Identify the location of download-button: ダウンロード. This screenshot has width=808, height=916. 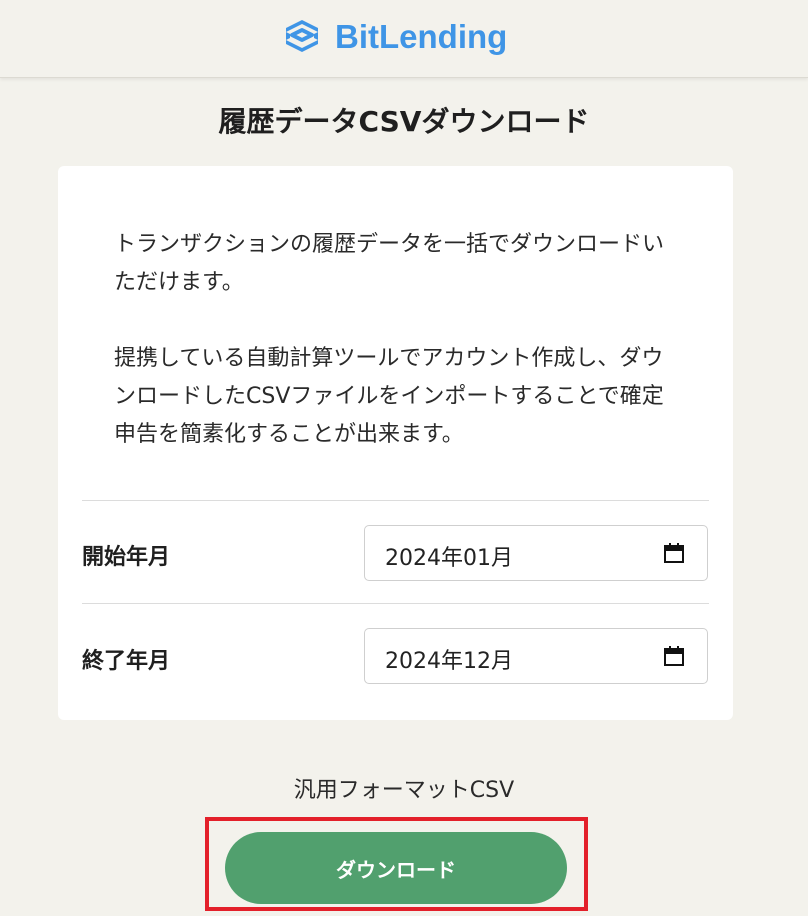
(396, 868).